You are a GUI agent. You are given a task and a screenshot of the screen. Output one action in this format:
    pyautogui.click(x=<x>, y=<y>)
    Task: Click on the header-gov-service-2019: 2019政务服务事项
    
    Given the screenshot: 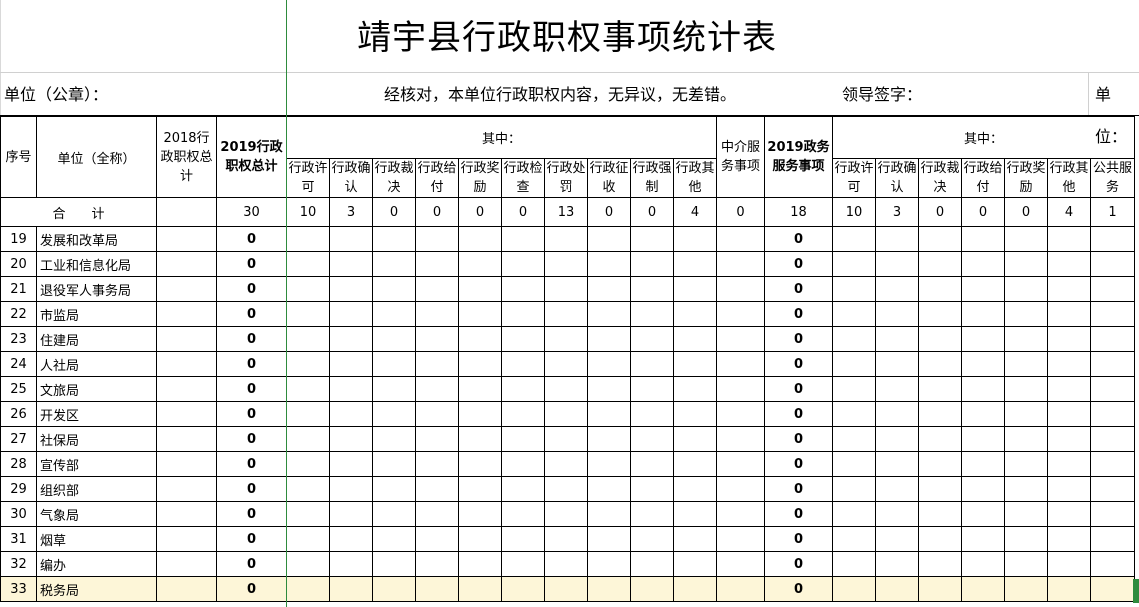 What is the action you would take?
    pyautogui.click(x=798, y=157)
    